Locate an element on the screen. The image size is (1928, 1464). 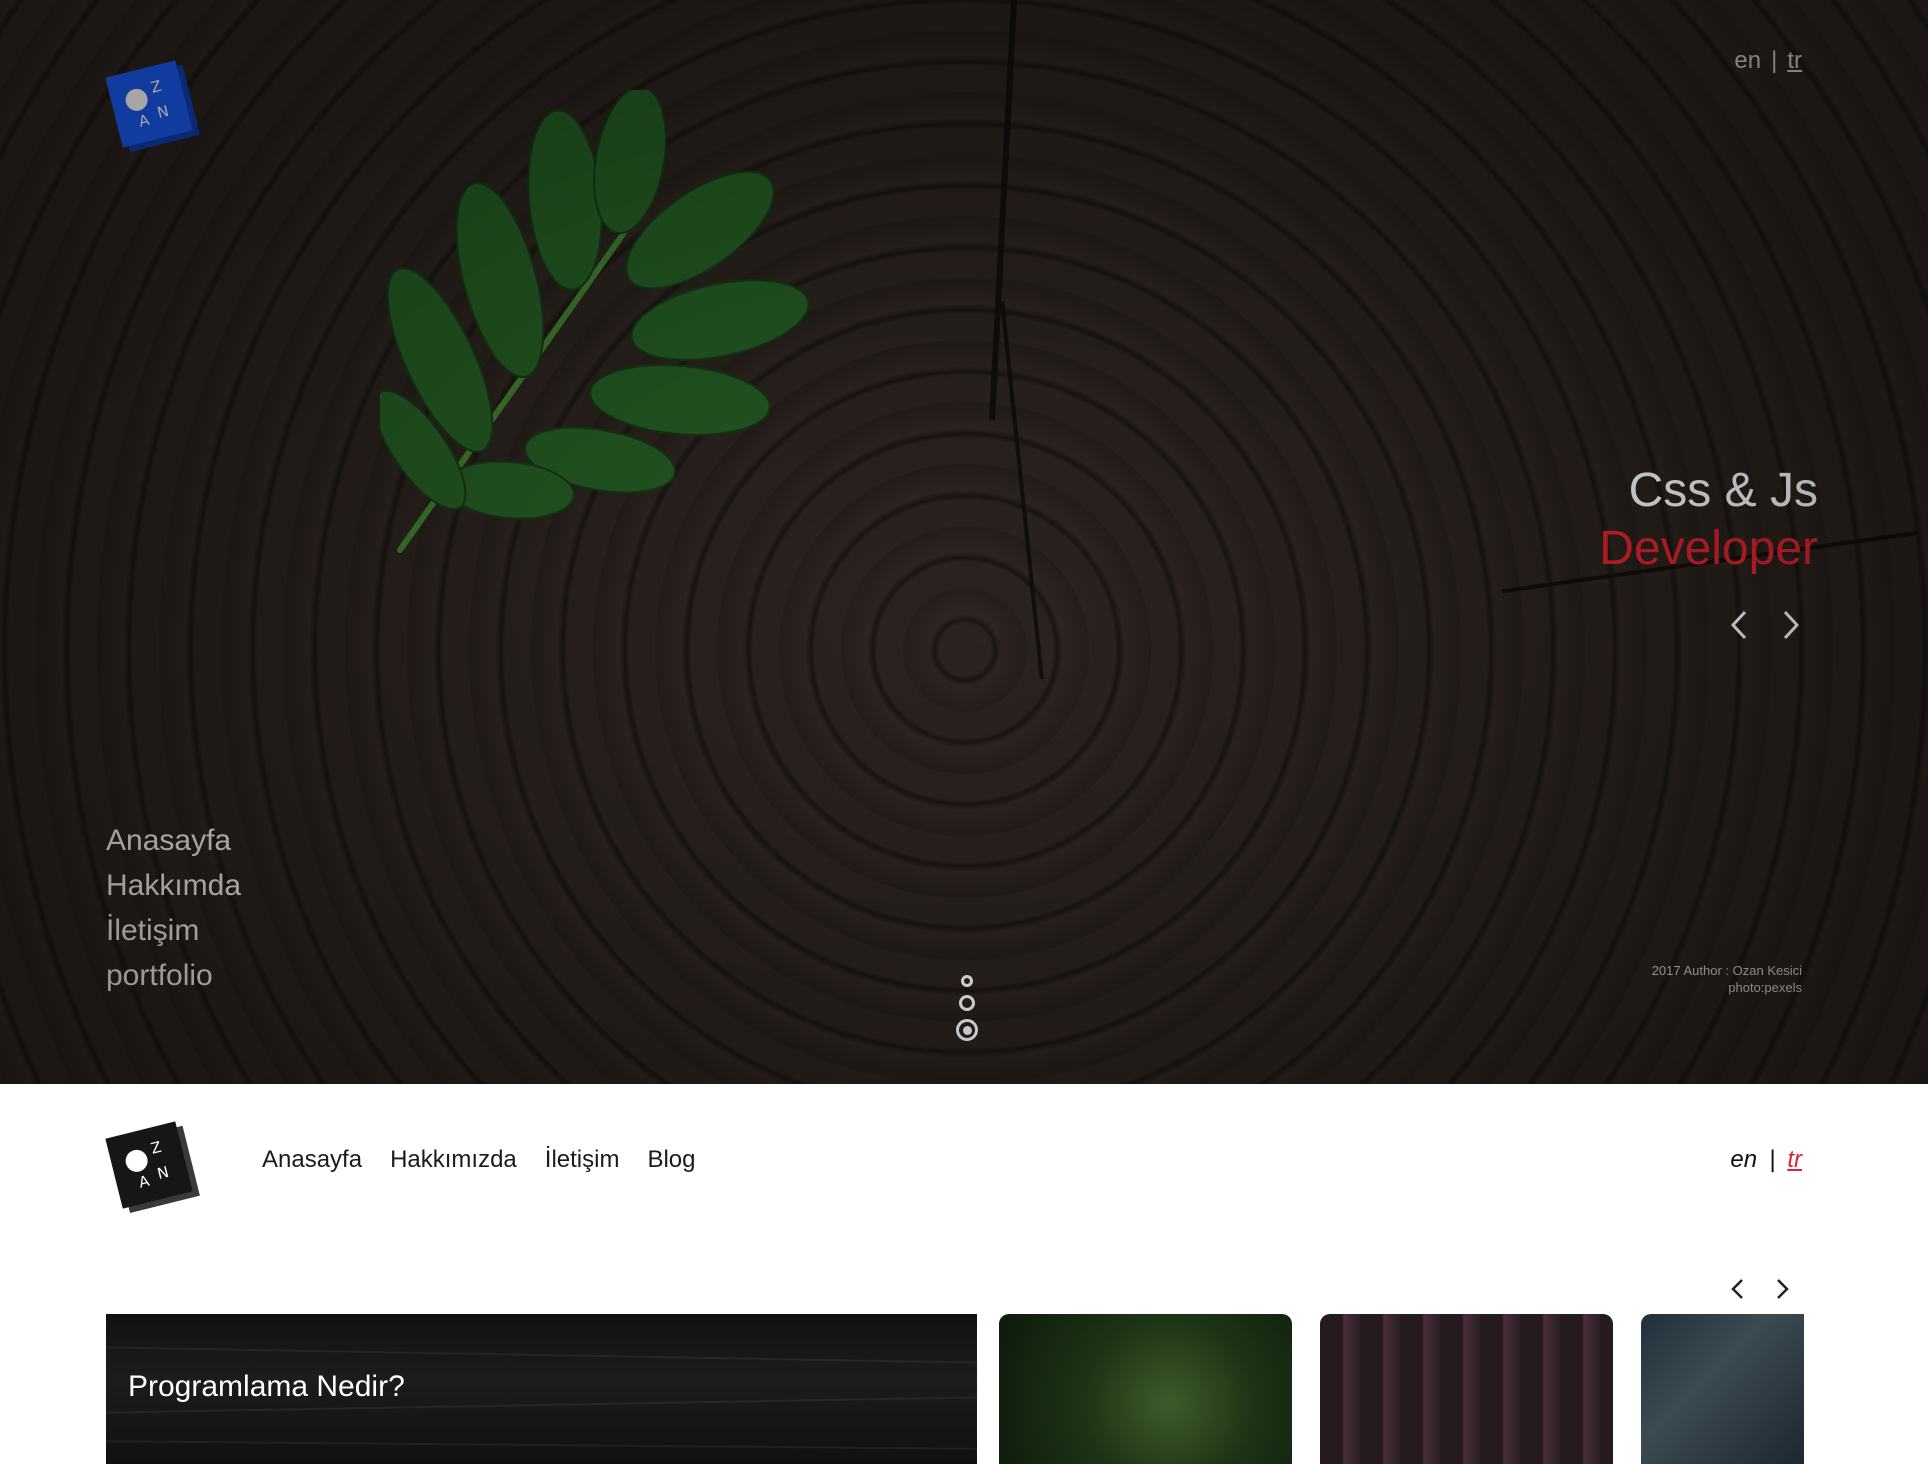
headline-line-2: Developer is located at coordinates (1708, 548).